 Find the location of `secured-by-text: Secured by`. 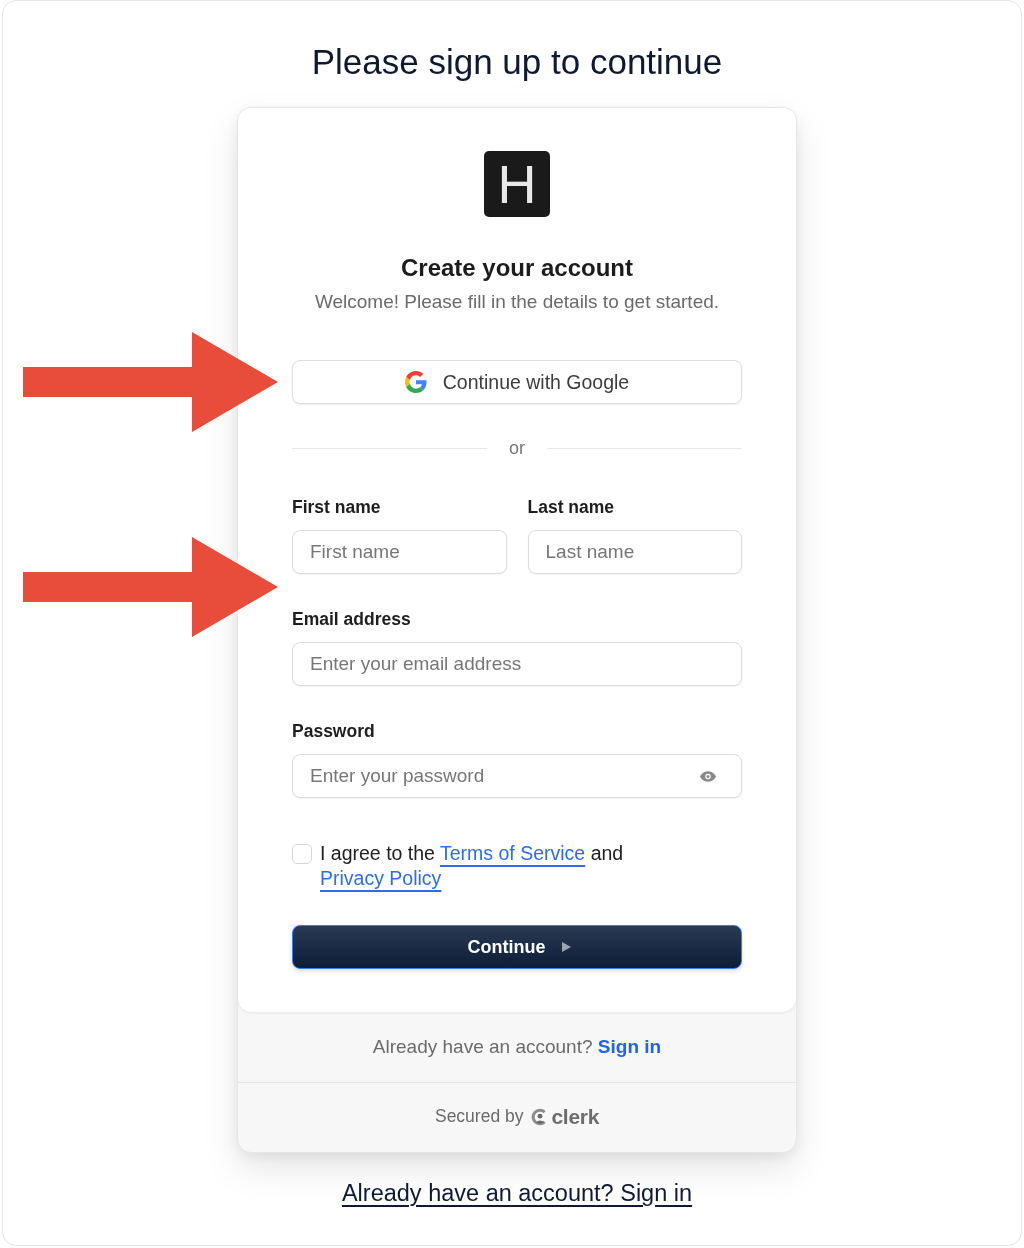

secured-by-text: Secured by is located at coordinates (479, 1116).